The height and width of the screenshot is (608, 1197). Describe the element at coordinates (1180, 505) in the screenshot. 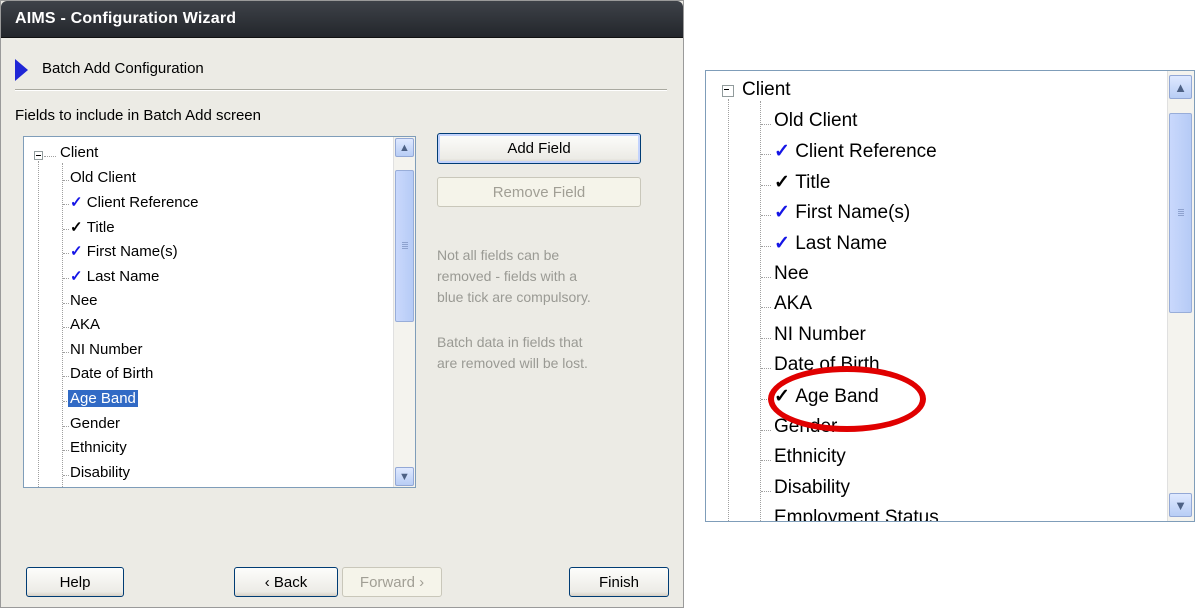

I see `zoomed-scroll-down-button: ▼` at that location.